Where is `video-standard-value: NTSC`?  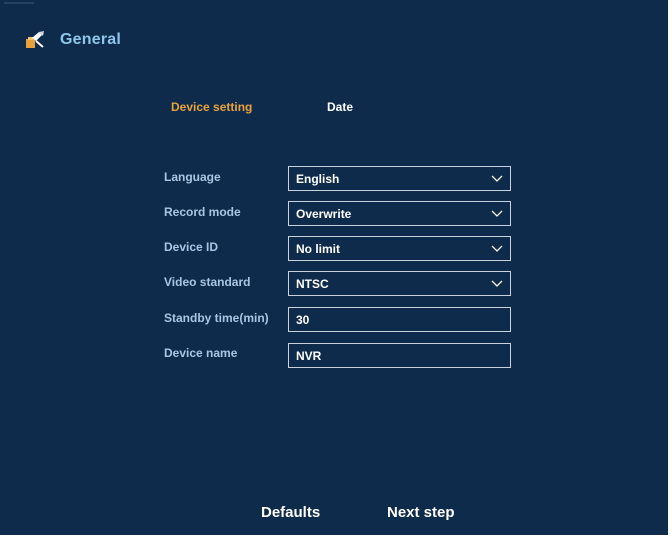 video-standard-value: NTSC is located at coordinates (312, 283).